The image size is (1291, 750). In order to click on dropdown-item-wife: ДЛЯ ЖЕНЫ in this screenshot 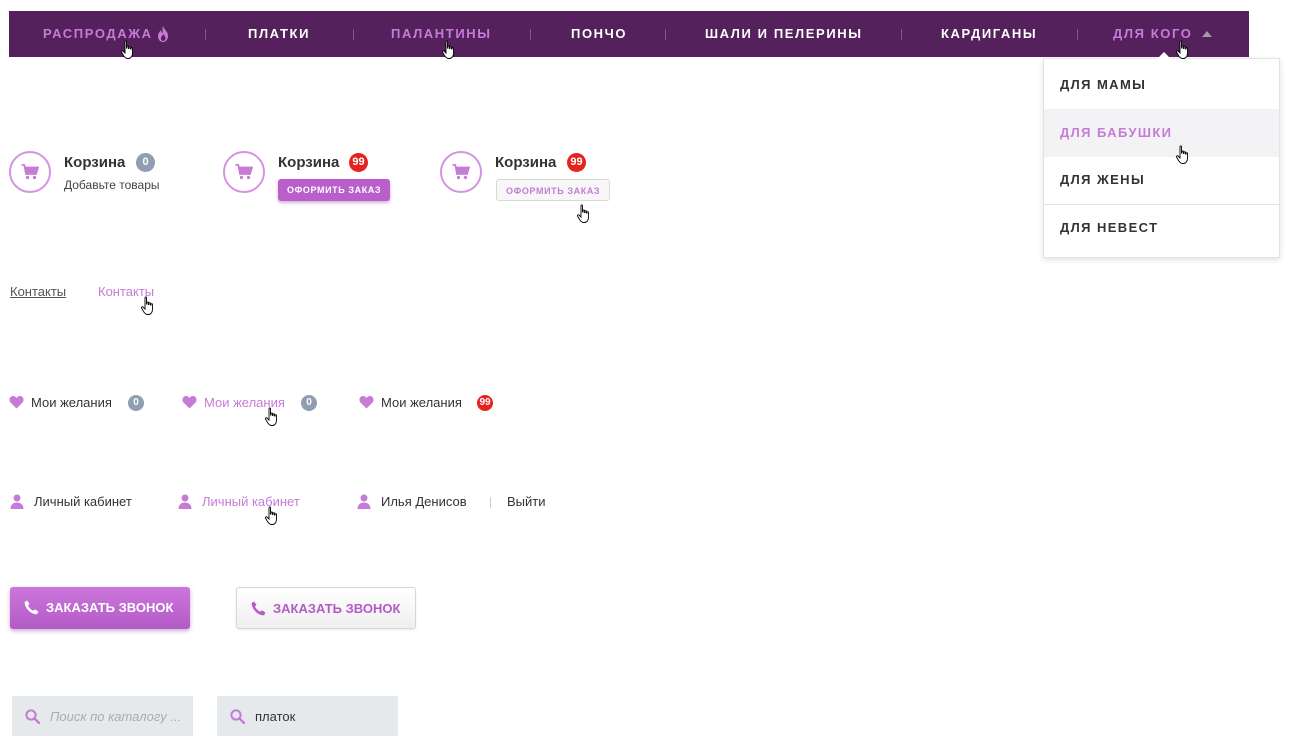, I will do `click(1161, 180)`.